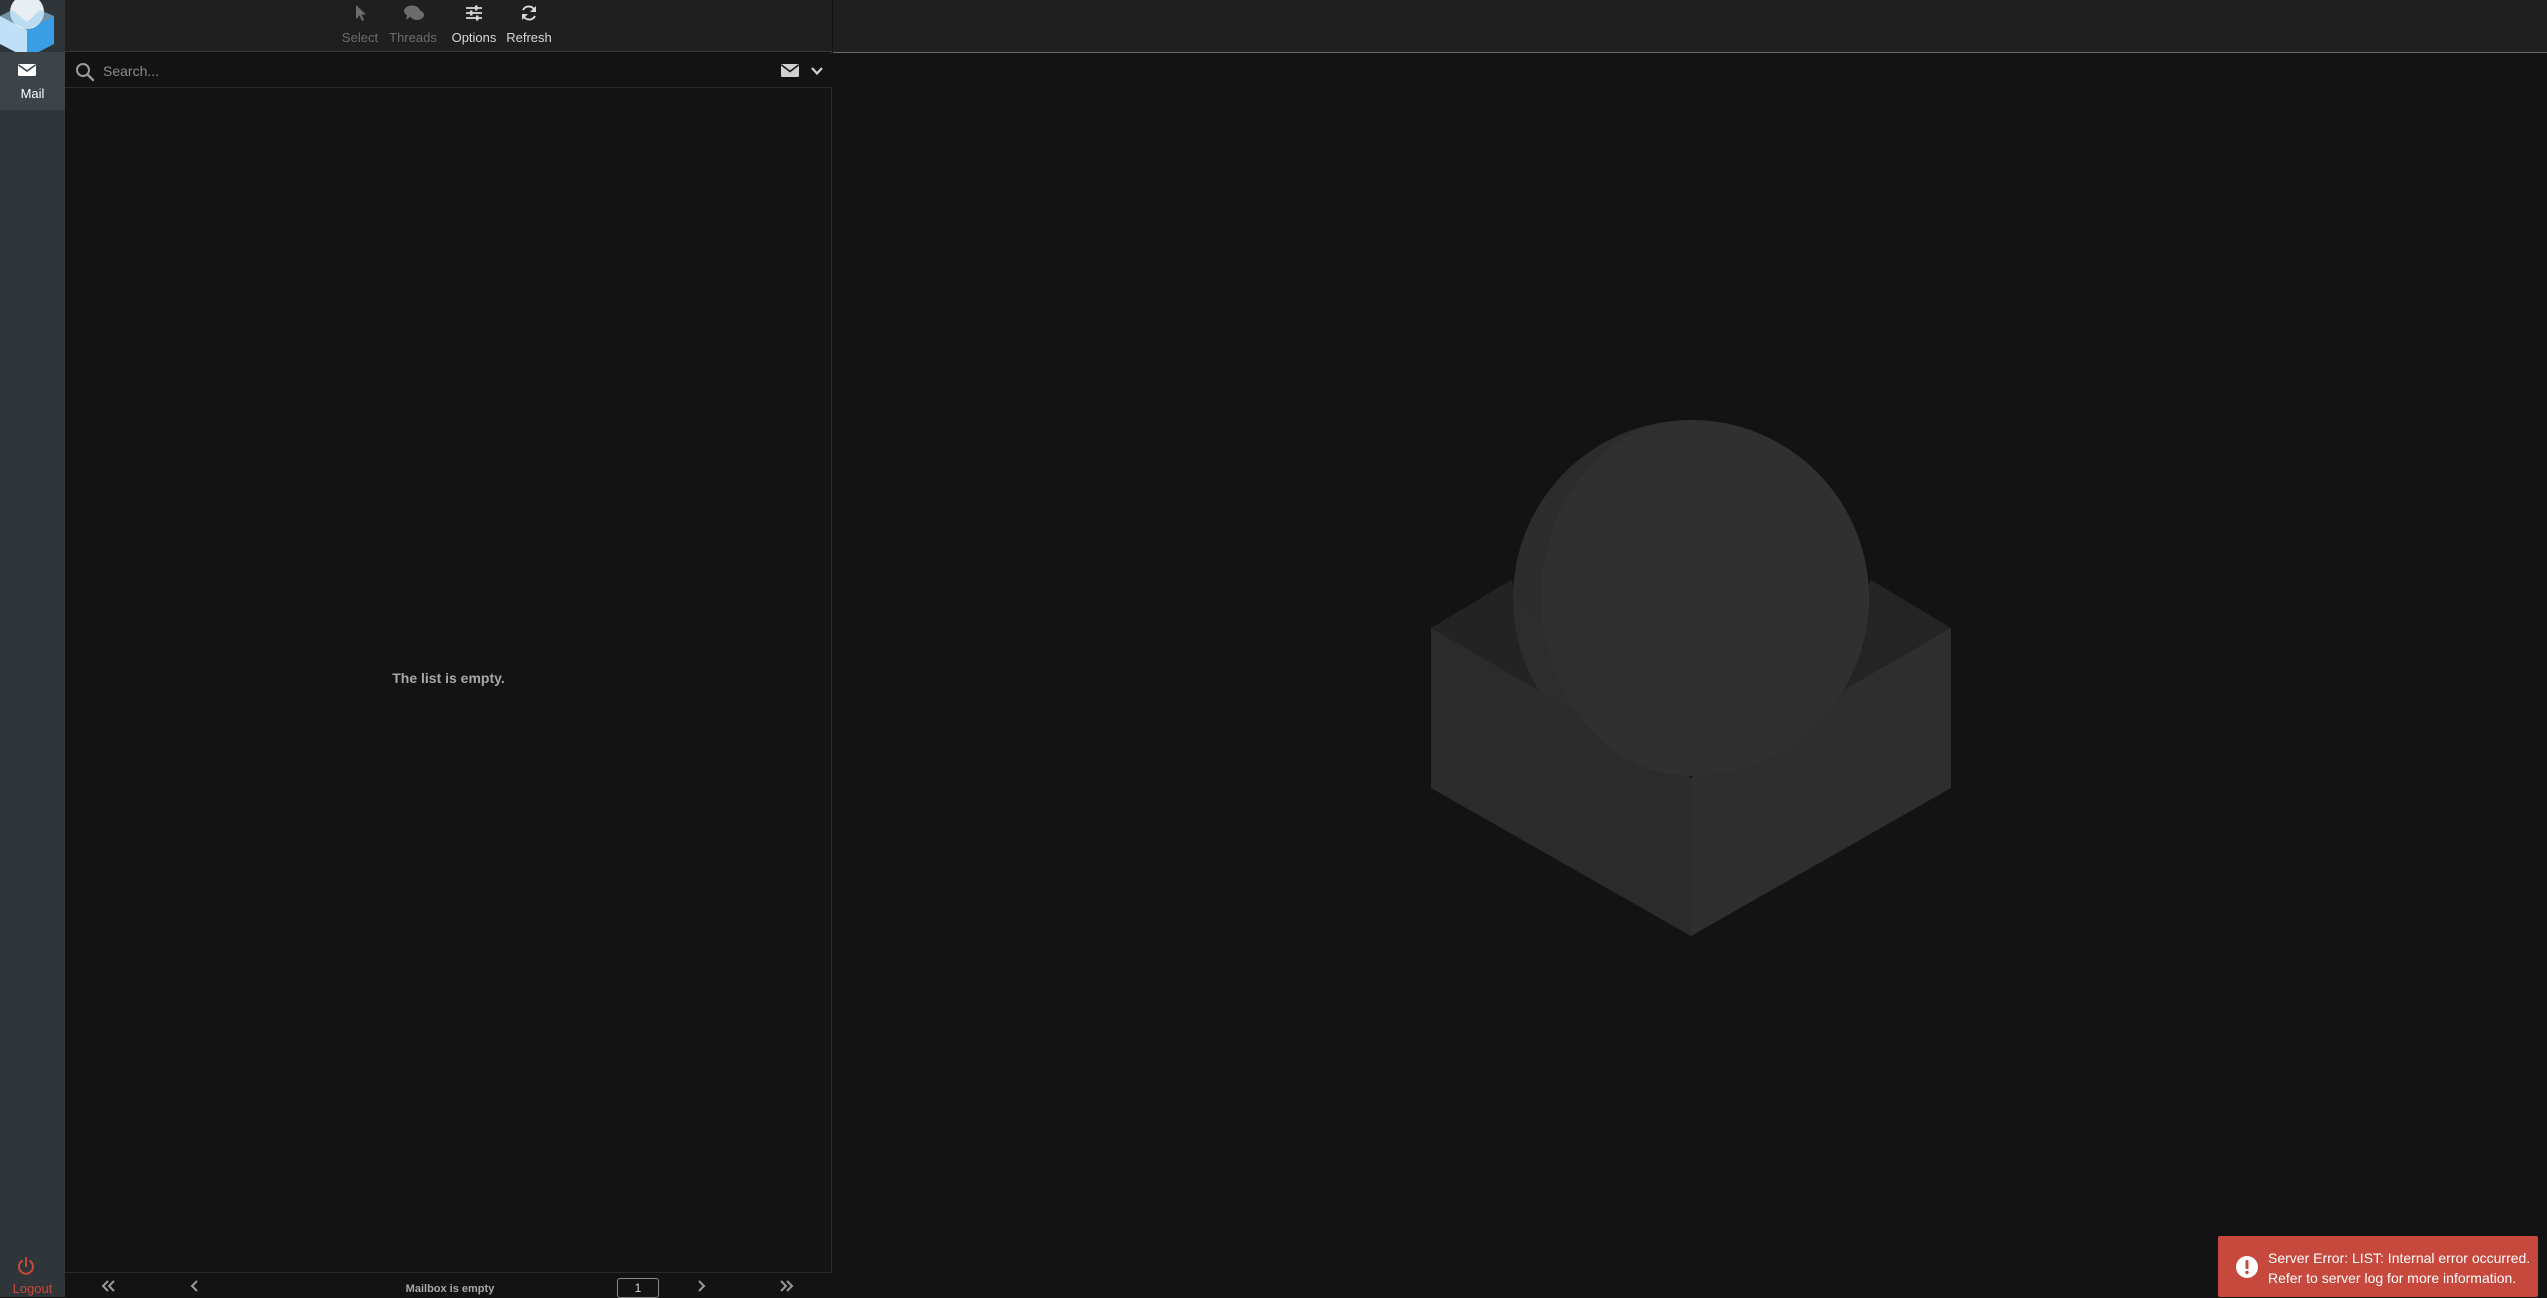  Describe the element at coordinates (790, 73) in the screenshot. I see `search-scope-envelope-icon` at that location.